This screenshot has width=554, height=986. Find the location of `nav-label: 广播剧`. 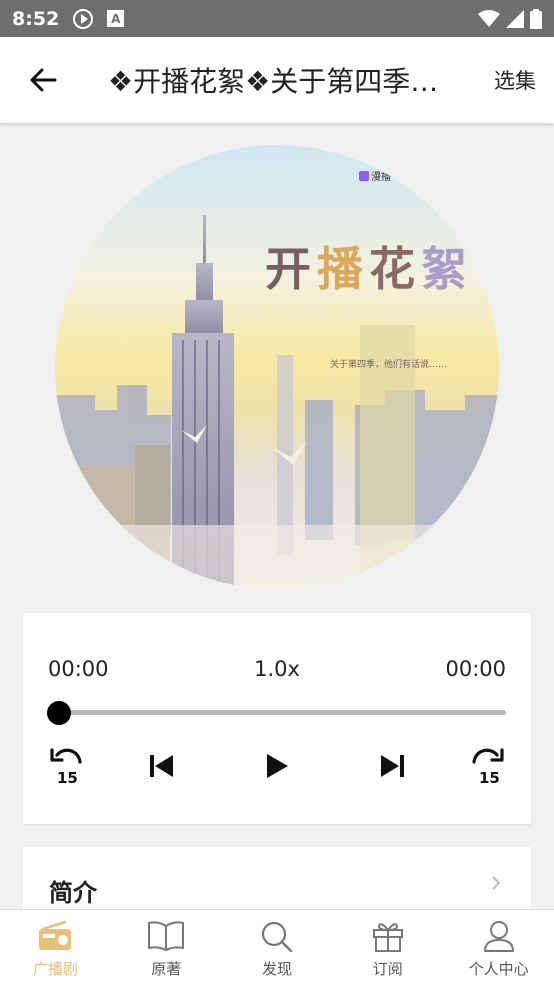

nav-label: 广播剧 is located at coordinates (55, 969).